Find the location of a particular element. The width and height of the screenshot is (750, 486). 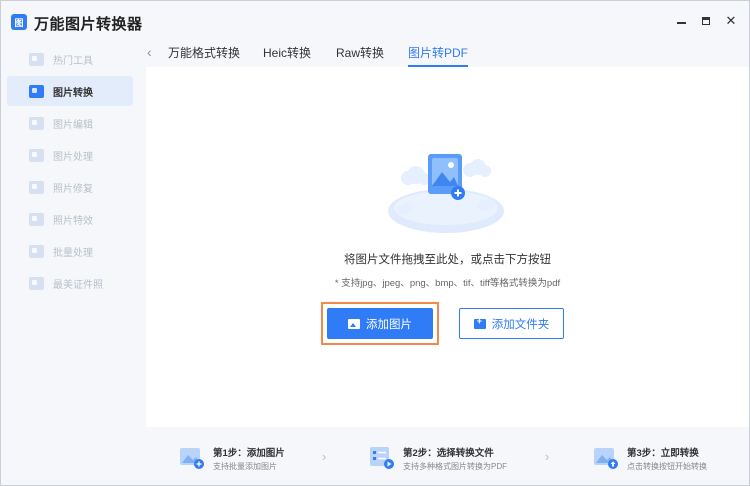

upload-illustration-icon is located at coordinates (446, 193).